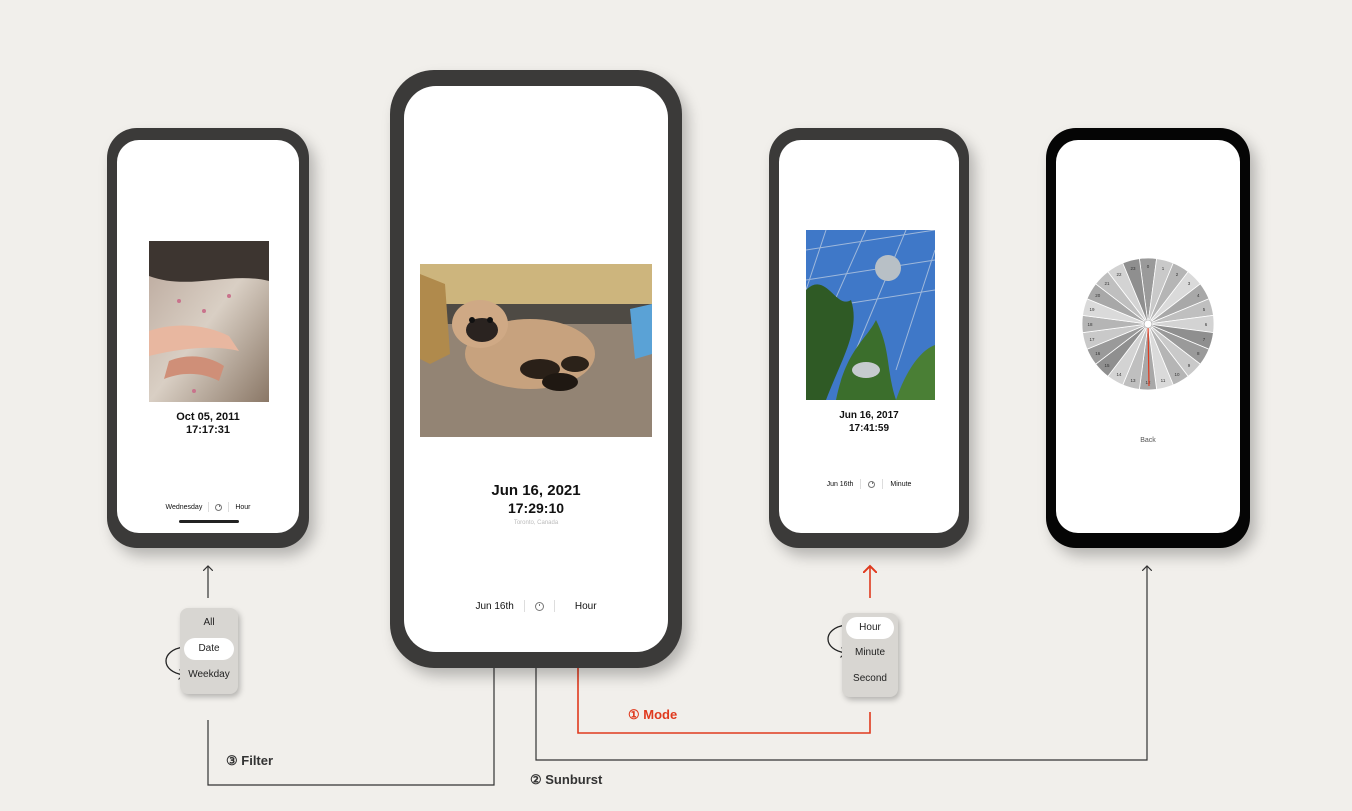  I want to click on mode-option-hour: Hour, so click(870, 628).